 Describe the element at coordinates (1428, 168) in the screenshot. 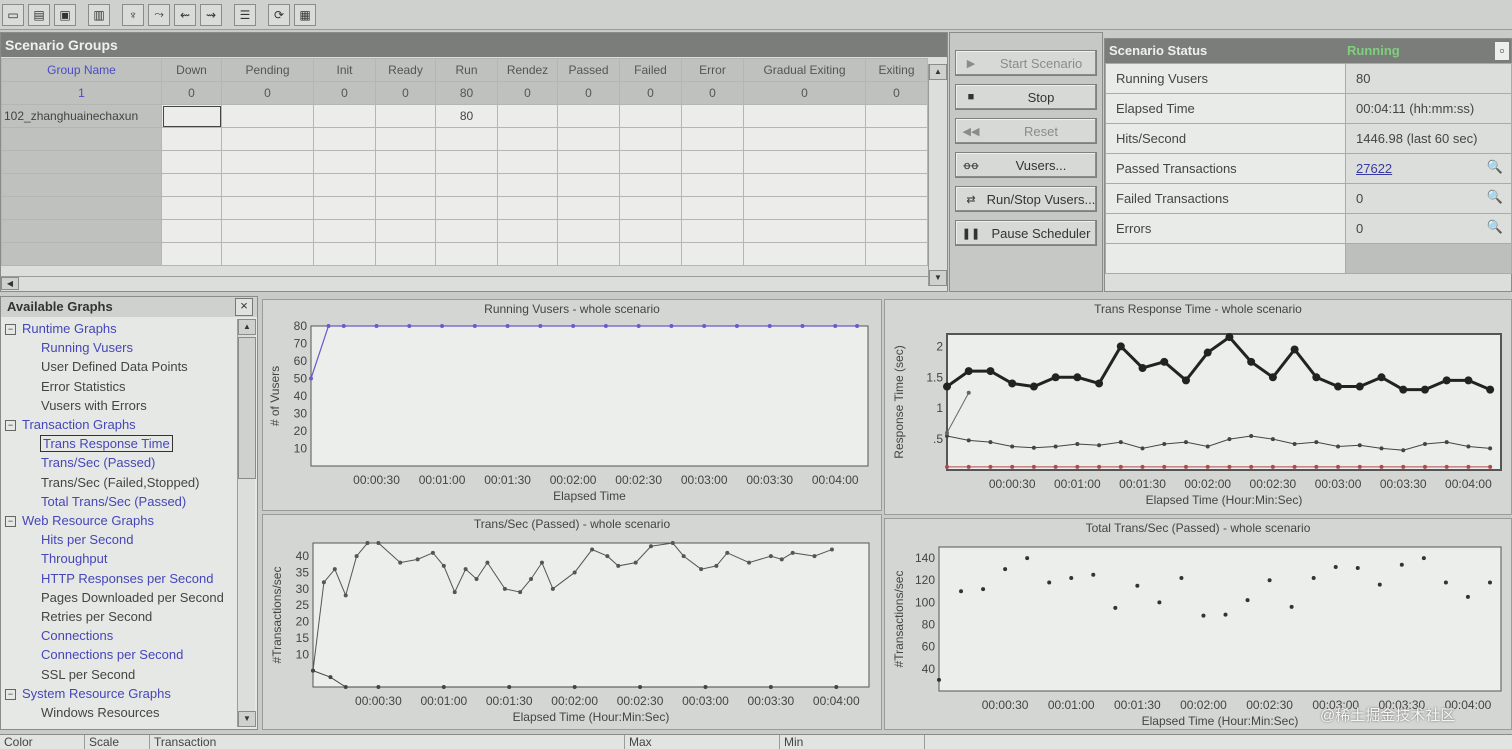

I see `status-value: 27622 🔍` at that location.